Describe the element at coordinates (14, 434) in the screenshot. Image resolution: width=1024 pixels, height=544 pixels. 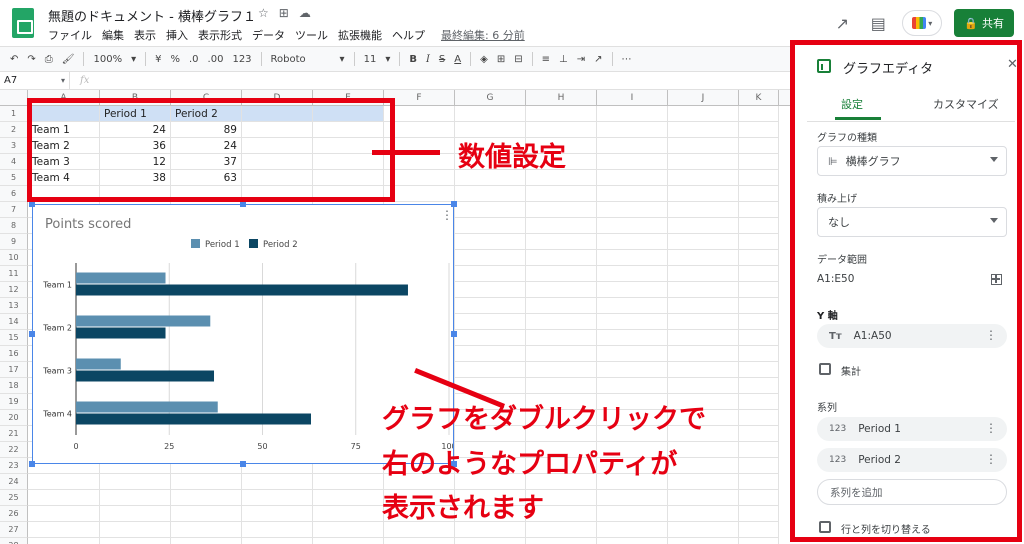
I see `row-header-21: 21` at that location.